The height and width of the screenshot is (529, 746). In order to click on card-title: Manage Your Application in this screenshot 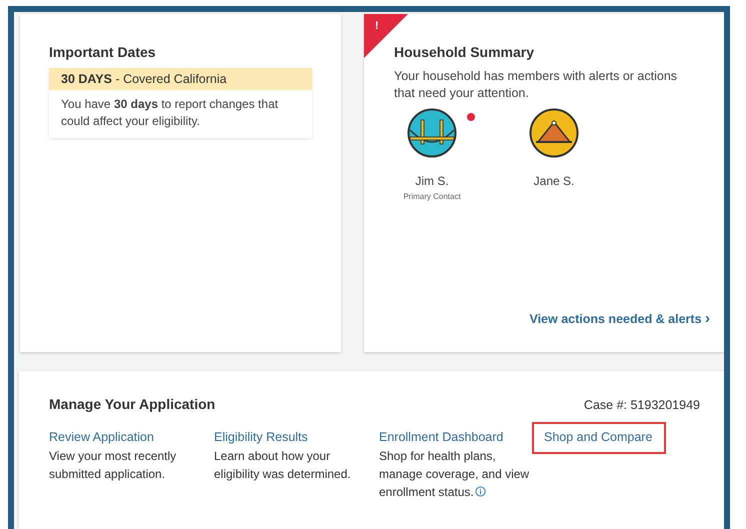, I will do `click(132, 404)`.